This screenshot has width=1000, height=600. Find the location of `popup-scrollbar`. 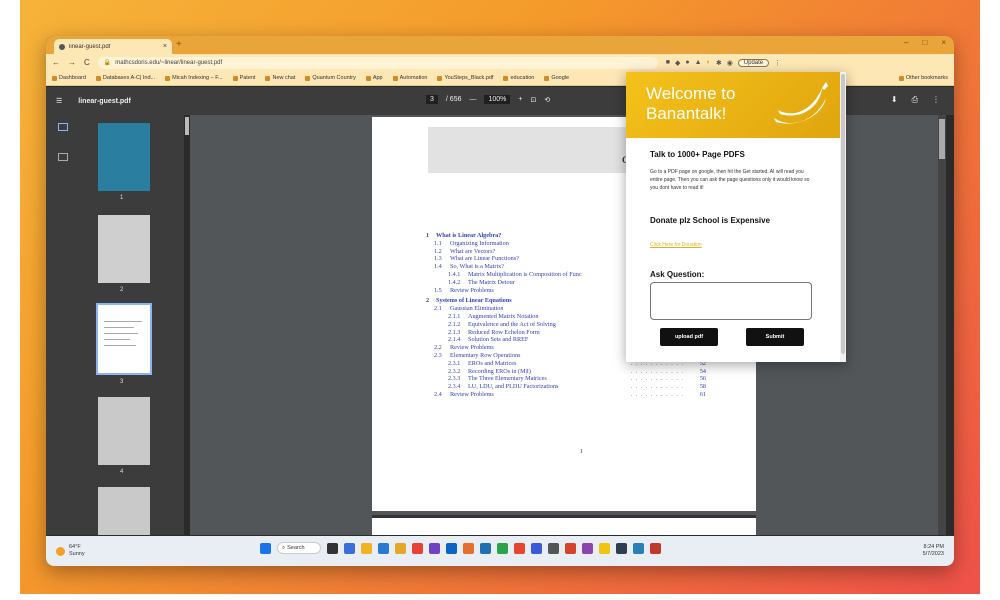

popup-scrollbar is located at coordinates (843, 217).